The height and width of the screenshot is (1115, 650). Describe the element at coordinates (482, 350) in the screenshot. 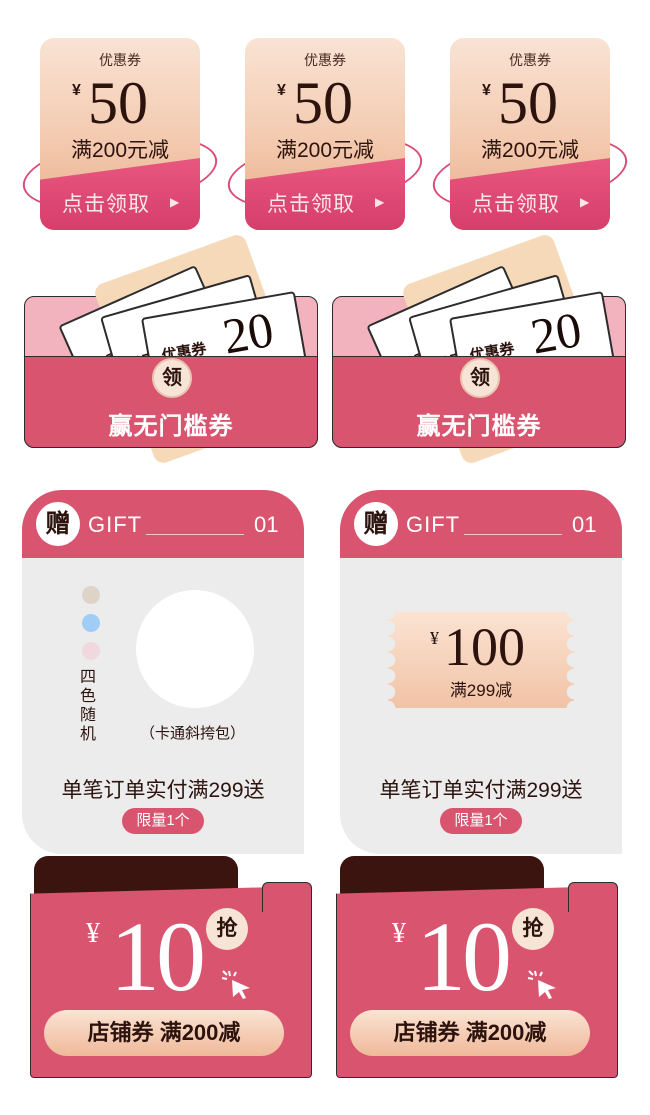

I see `envelope-coupon-2: 优惠券 20 优惠券 20 优惠券 20 领 赢无门槛券` at that location.